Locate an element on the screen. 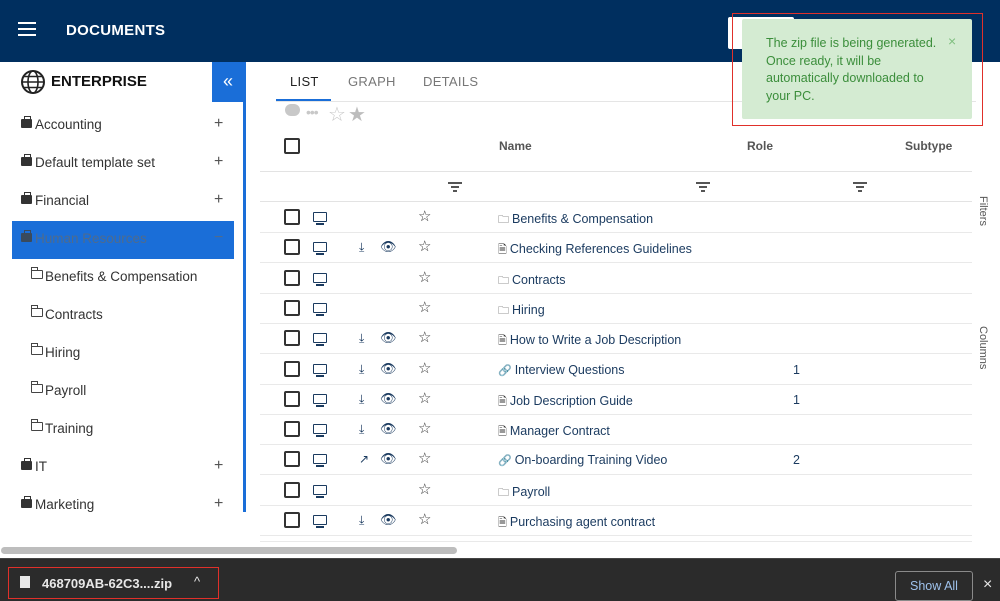 This screenshot has height=601, width=1000. sidebar-subitem-benefits-compensation: Benefits & Compensation is located at coordinates (122, 278).